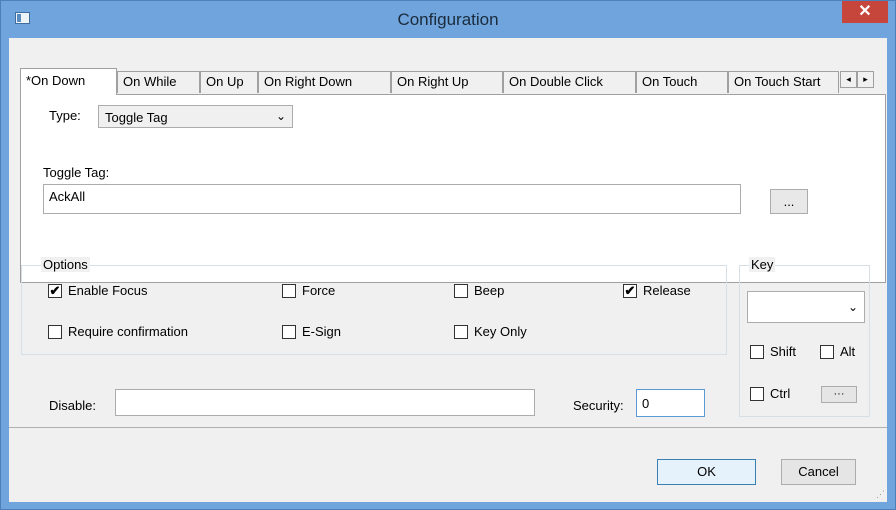  Describe the element at coordinates (392, 199) in the screenshot. I see `toggle-tag-input: AckAll` at that location.